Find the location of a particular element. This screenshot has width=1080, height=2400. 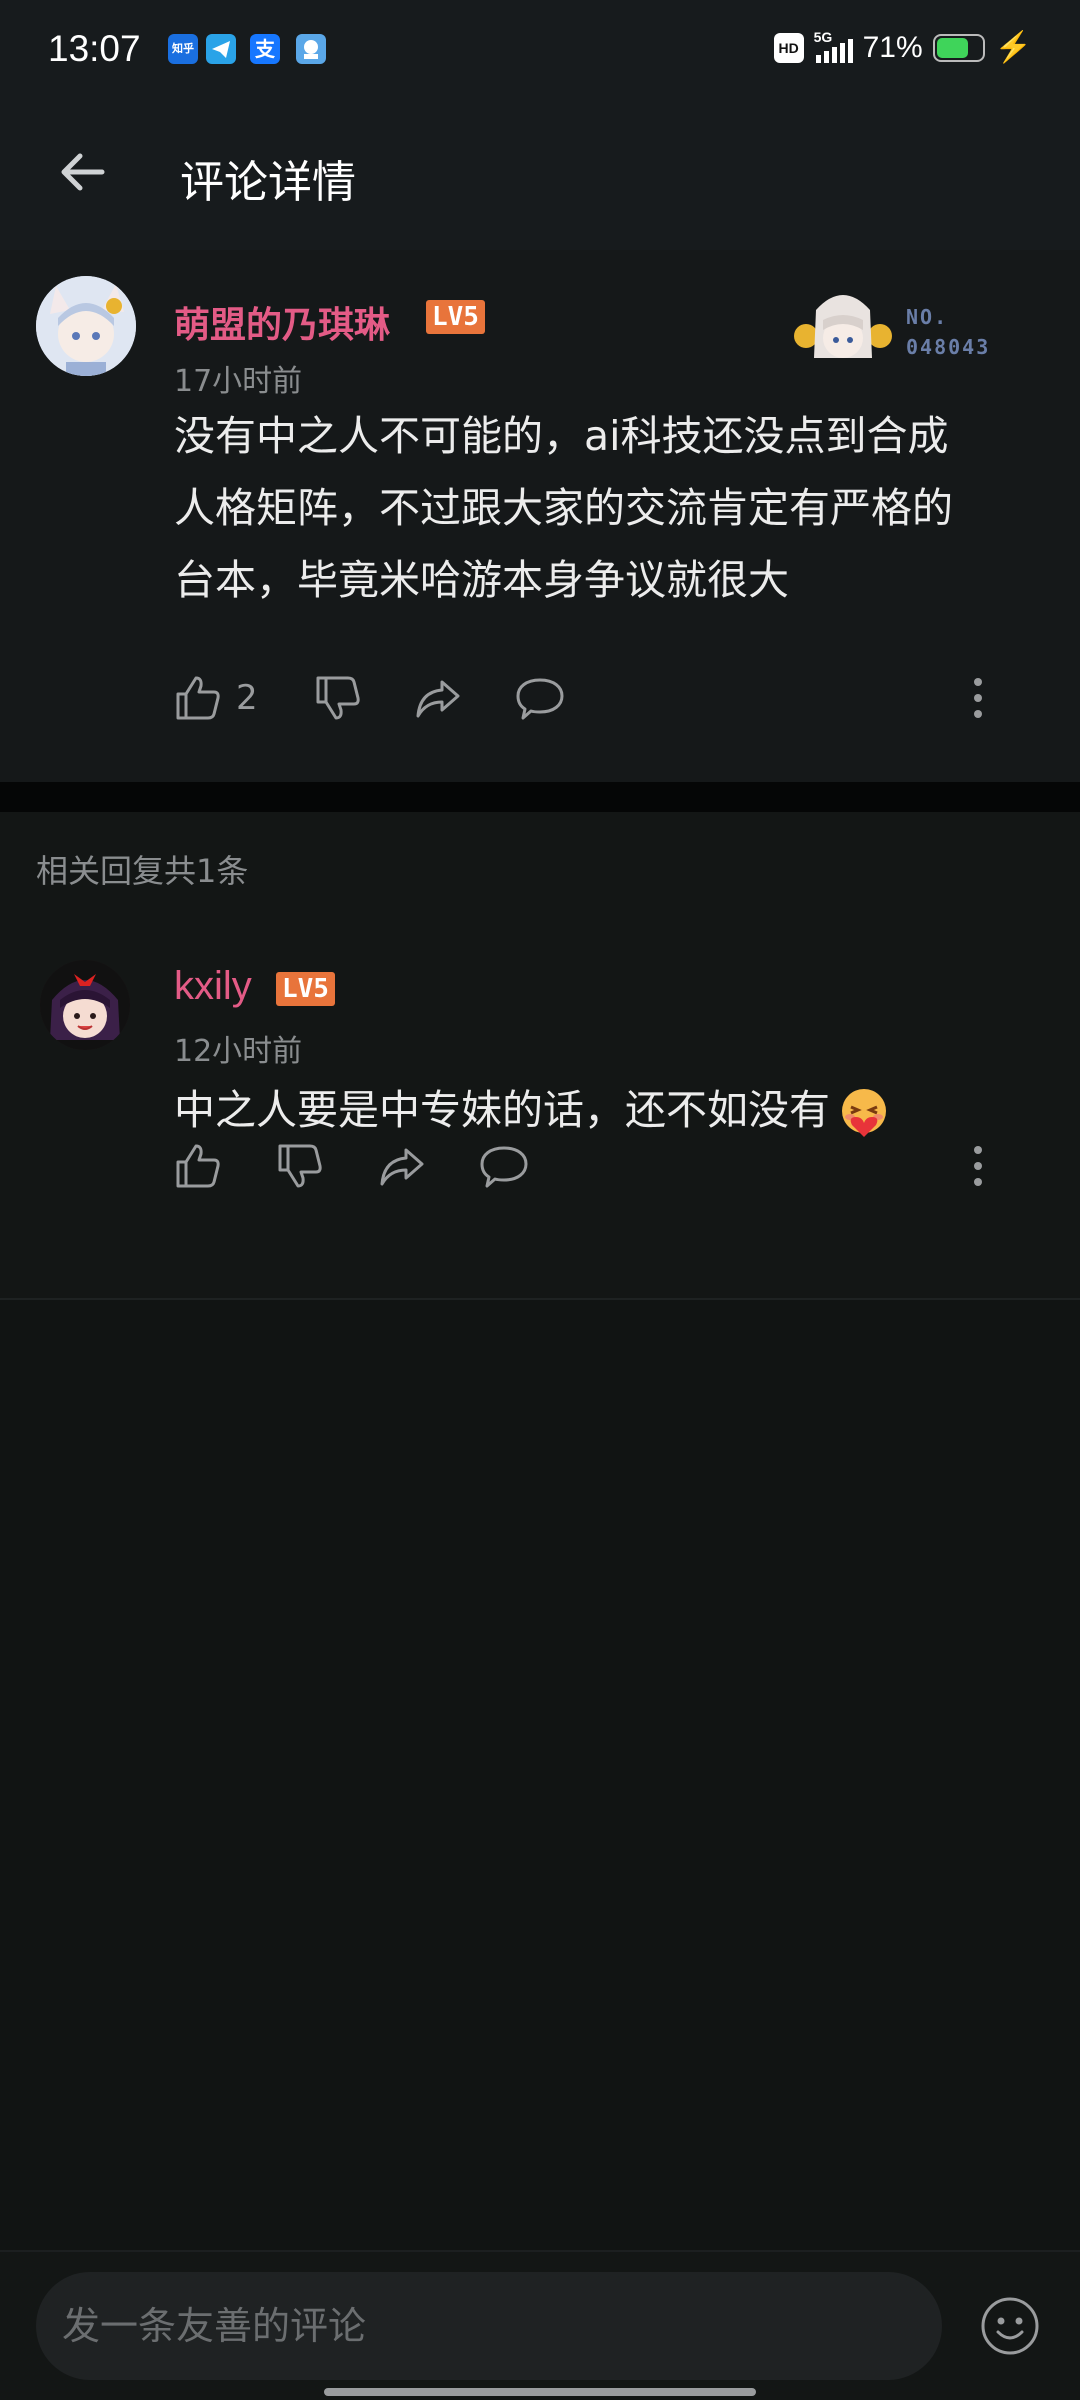

zhihu-icon: 知乎 is located at coordinates (183, 49).